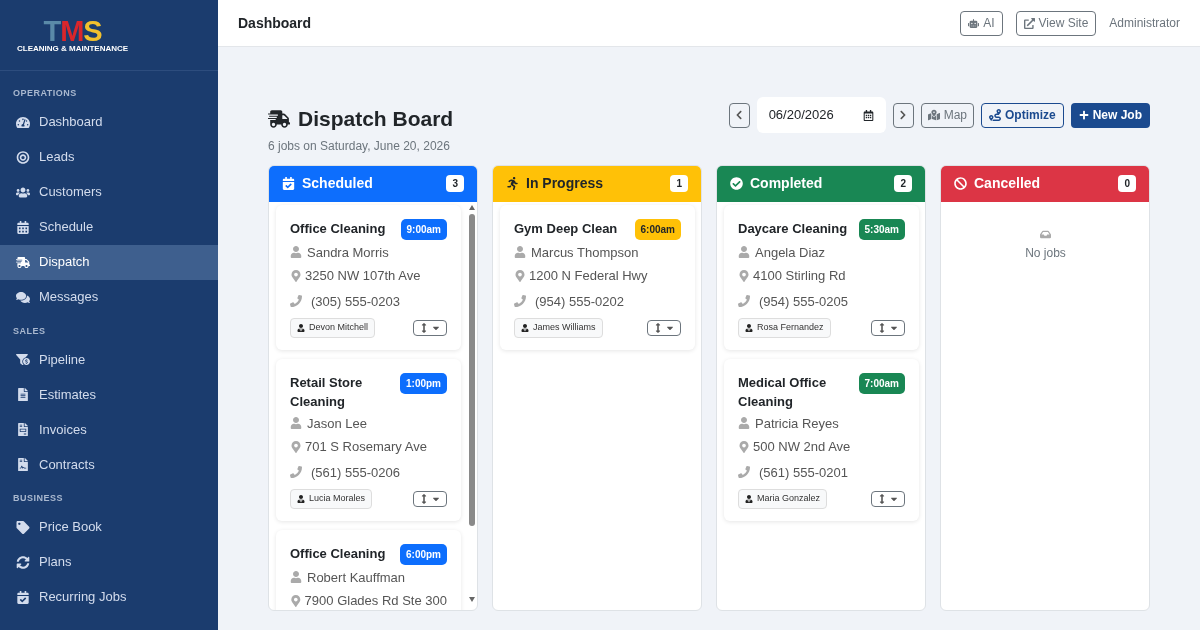 The height and width of the screenshot is (630, 1200). I want to click on customer-name: Sandra Morris, so click(348, 252).